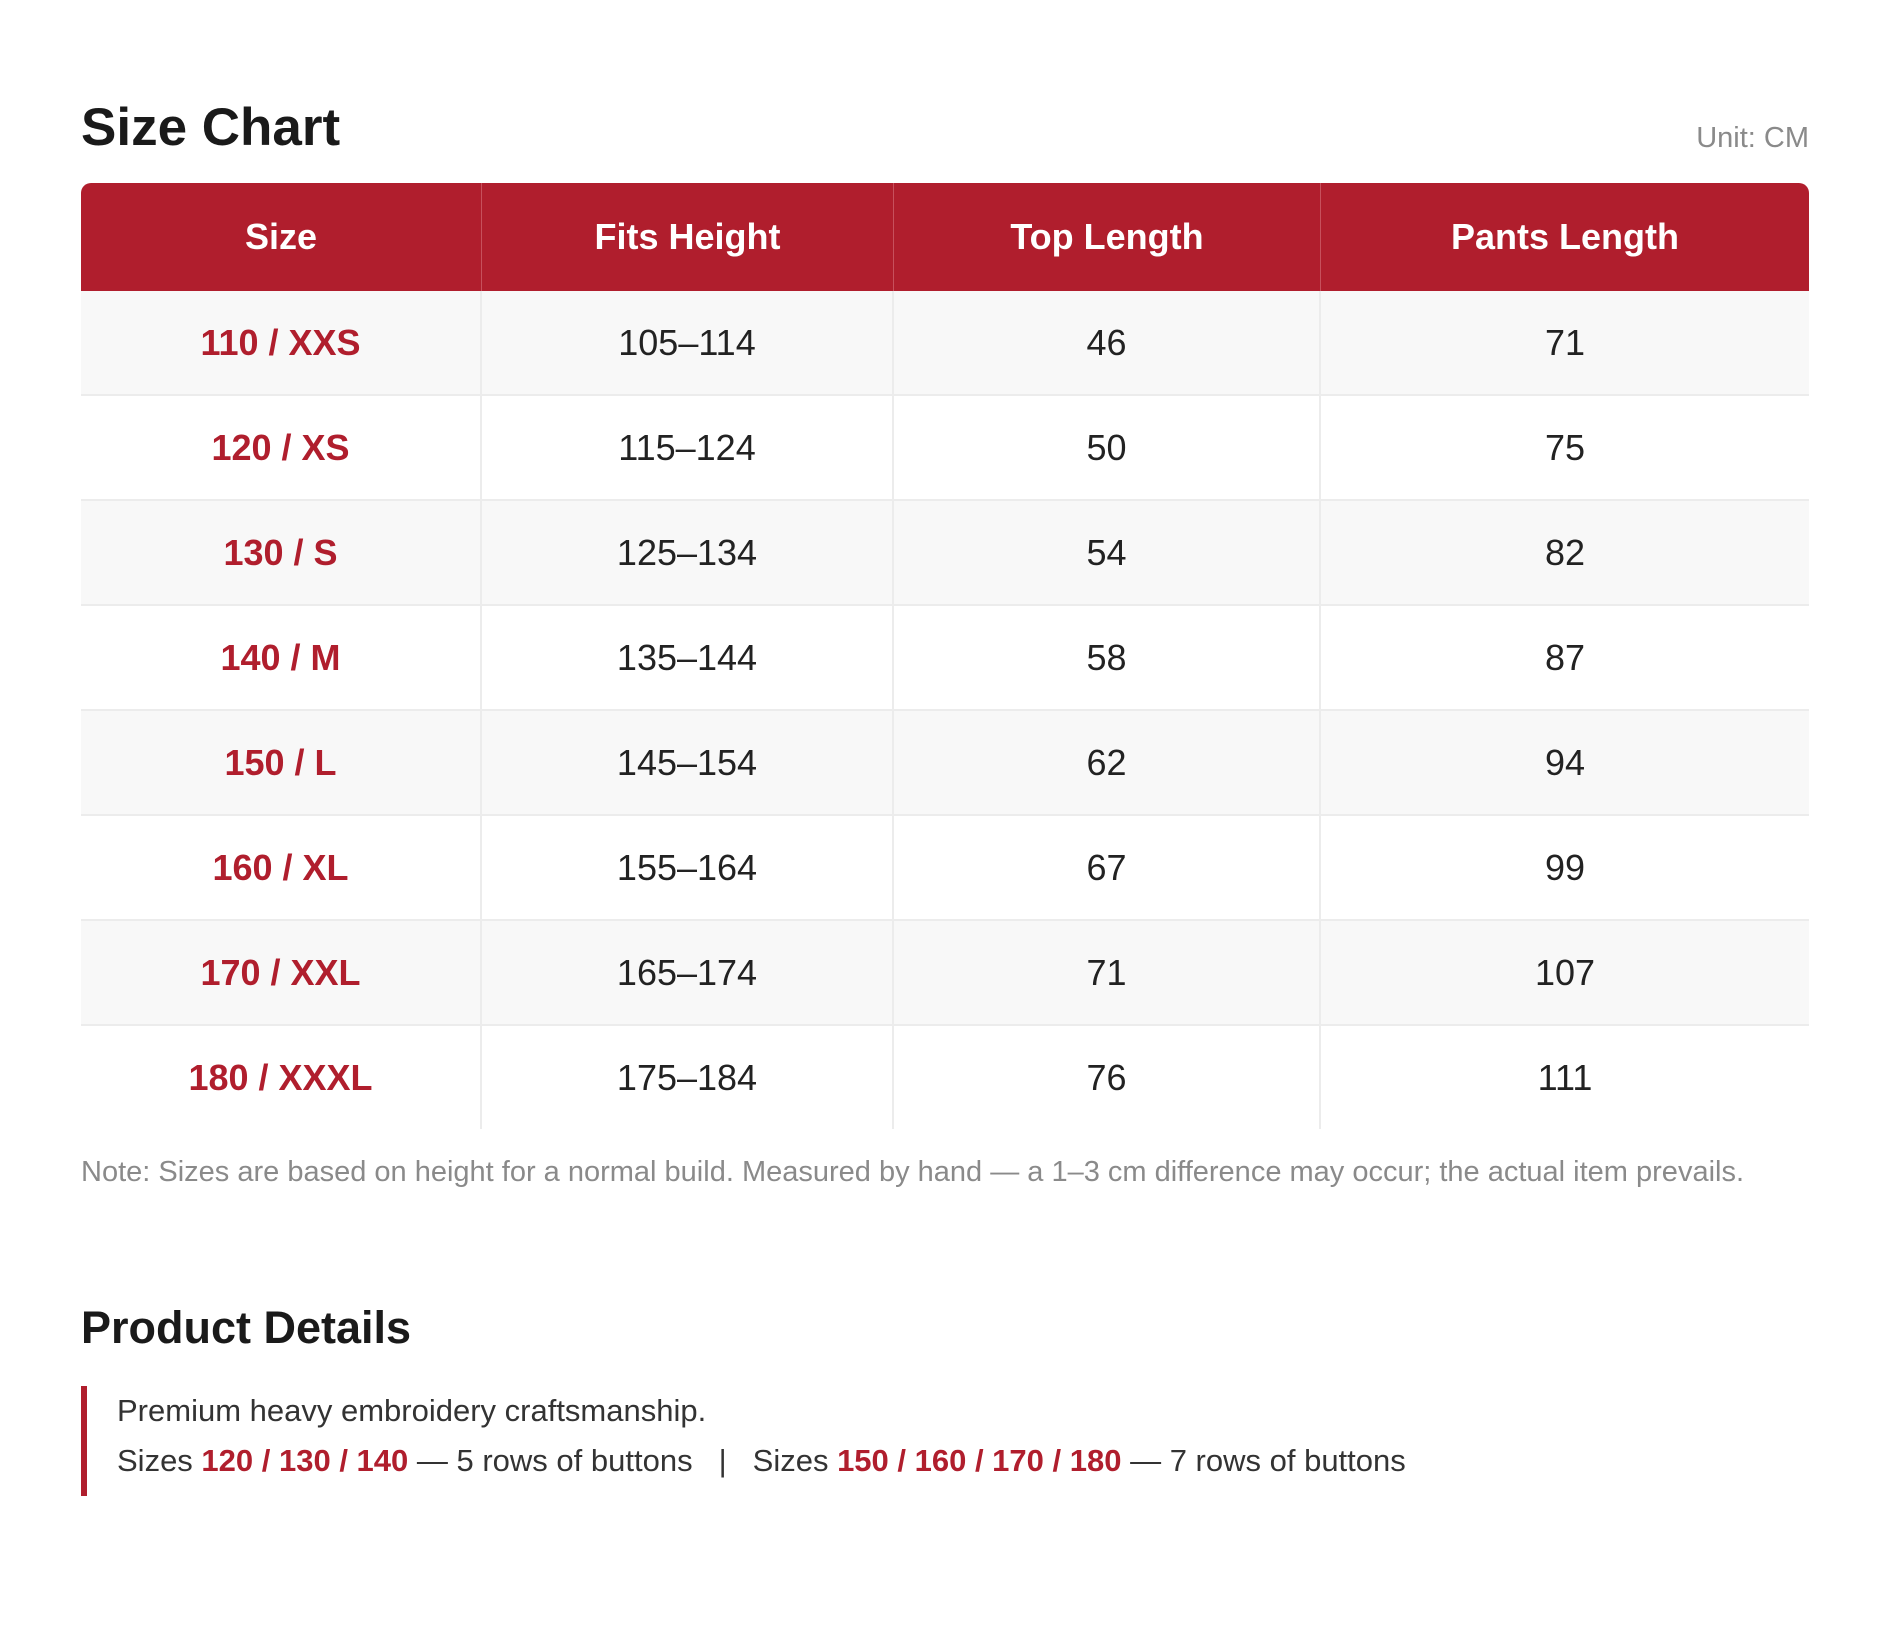  I want to click on pants-length-cell: 111, so click(1565, 1077).